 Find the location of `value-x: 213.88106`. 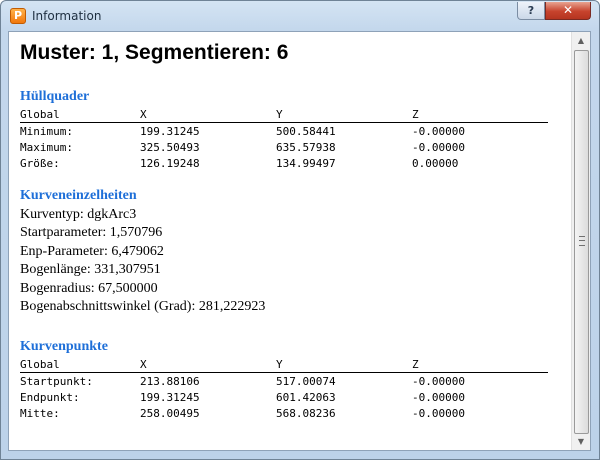

value-x: 213.88106 is located at coordinates (170, 381).